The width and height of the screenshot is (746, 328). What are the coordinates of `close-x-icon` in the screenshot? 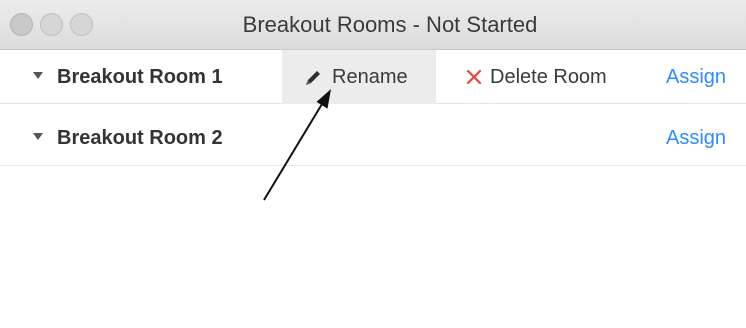 It's located at (474, 77).